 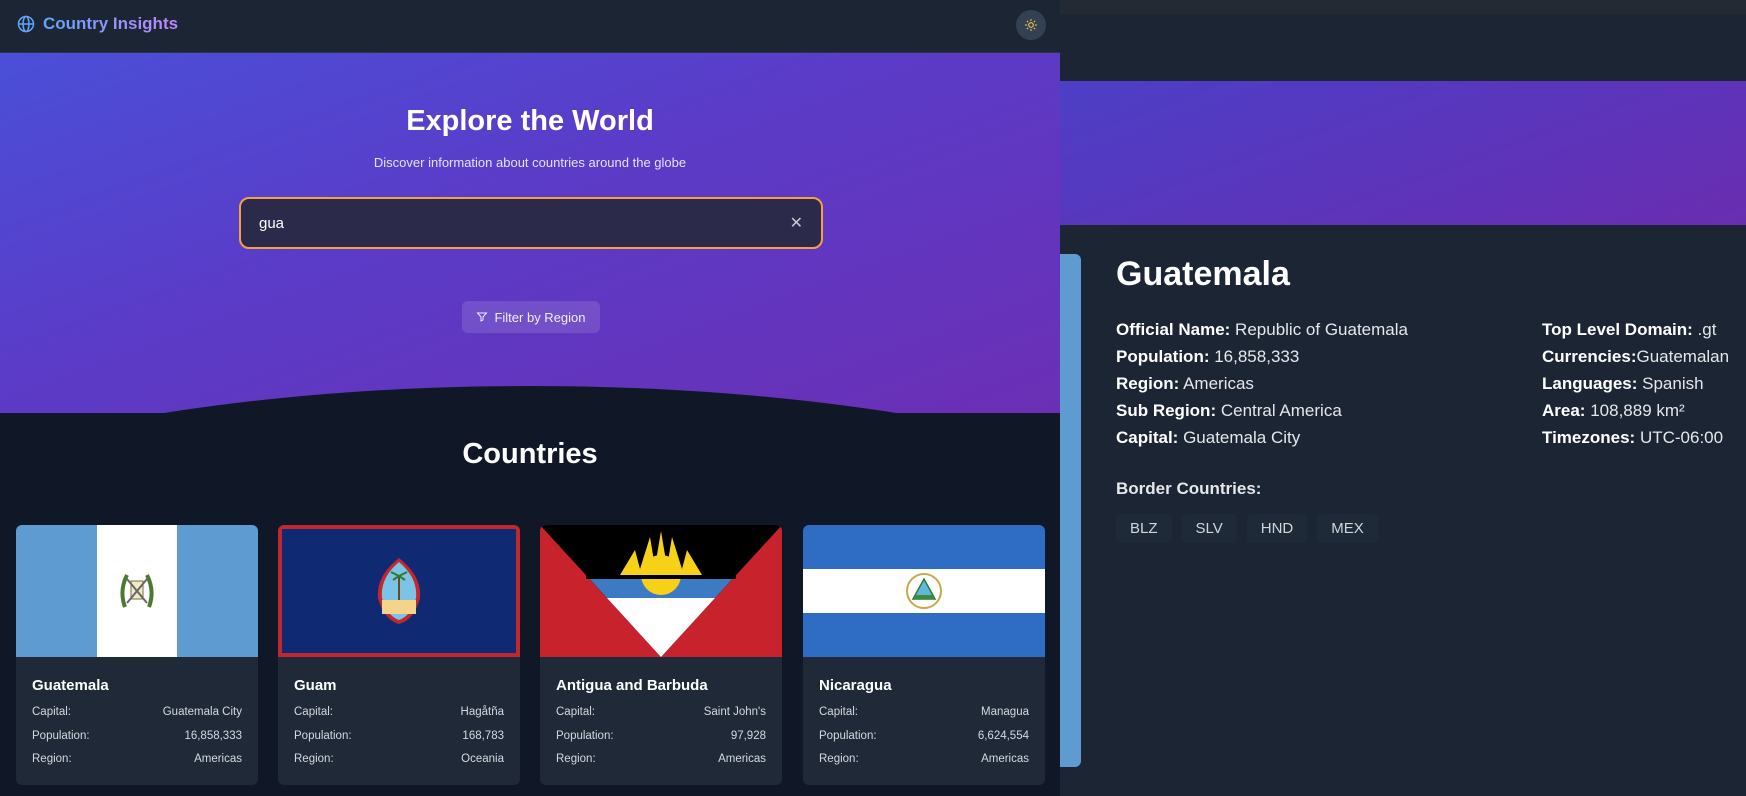 What do you see at coordinates (530, 454) in the screenshot?
I see `section-title: Countries` at bounding box center [530, 454].